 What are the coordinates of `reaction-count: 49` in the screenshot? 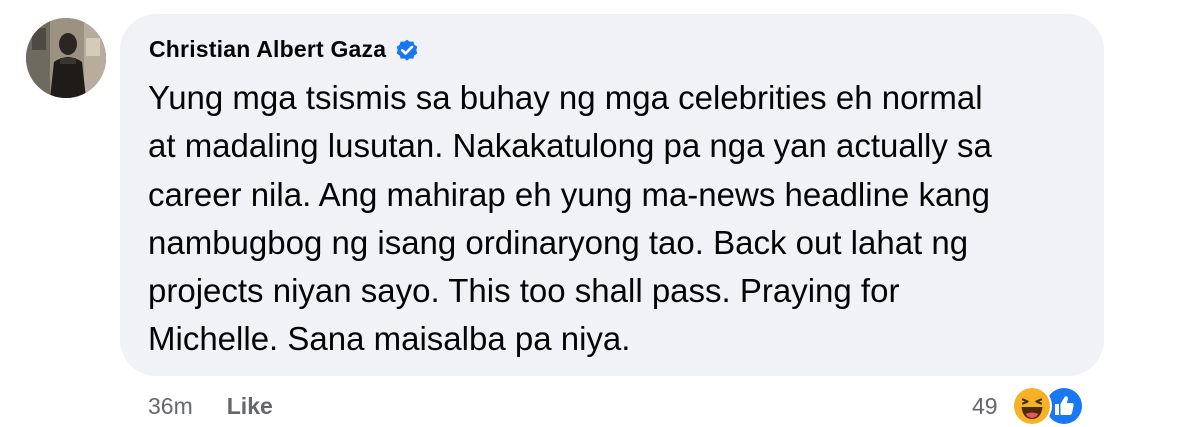 It's located at (985, 405).